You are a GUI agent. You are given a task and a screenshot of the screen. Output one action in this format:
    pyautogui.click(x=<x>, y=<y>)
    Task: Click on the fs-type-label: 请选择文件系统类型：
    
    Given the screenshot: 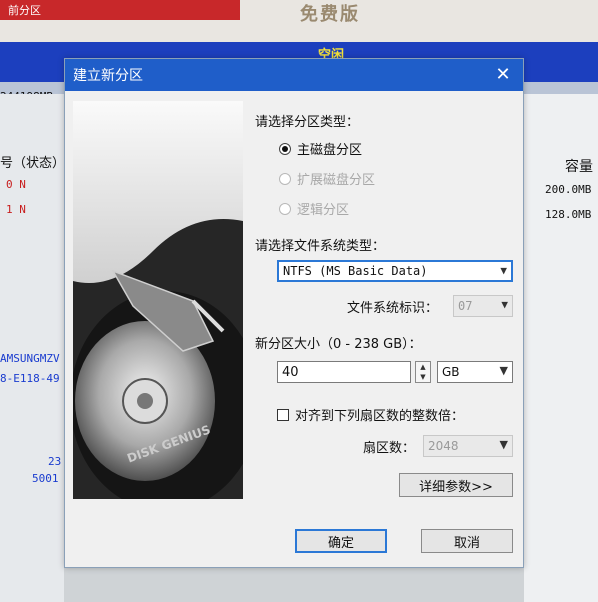 What is the action you would take?
    pyautogui.click(x=320, y=246)
    